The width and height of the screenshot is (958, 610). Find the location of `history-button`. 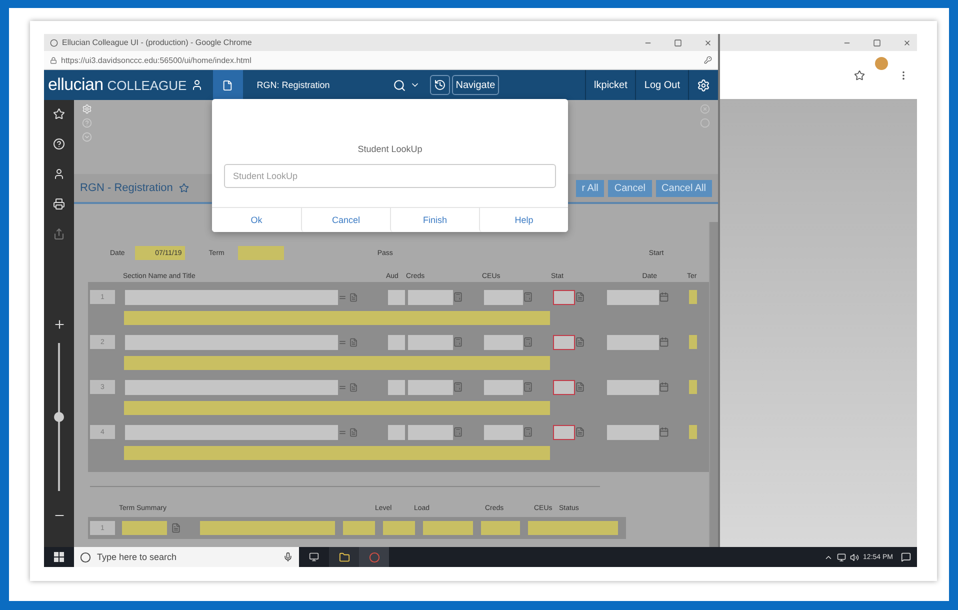

history-button is located at coordinates (440, 85).